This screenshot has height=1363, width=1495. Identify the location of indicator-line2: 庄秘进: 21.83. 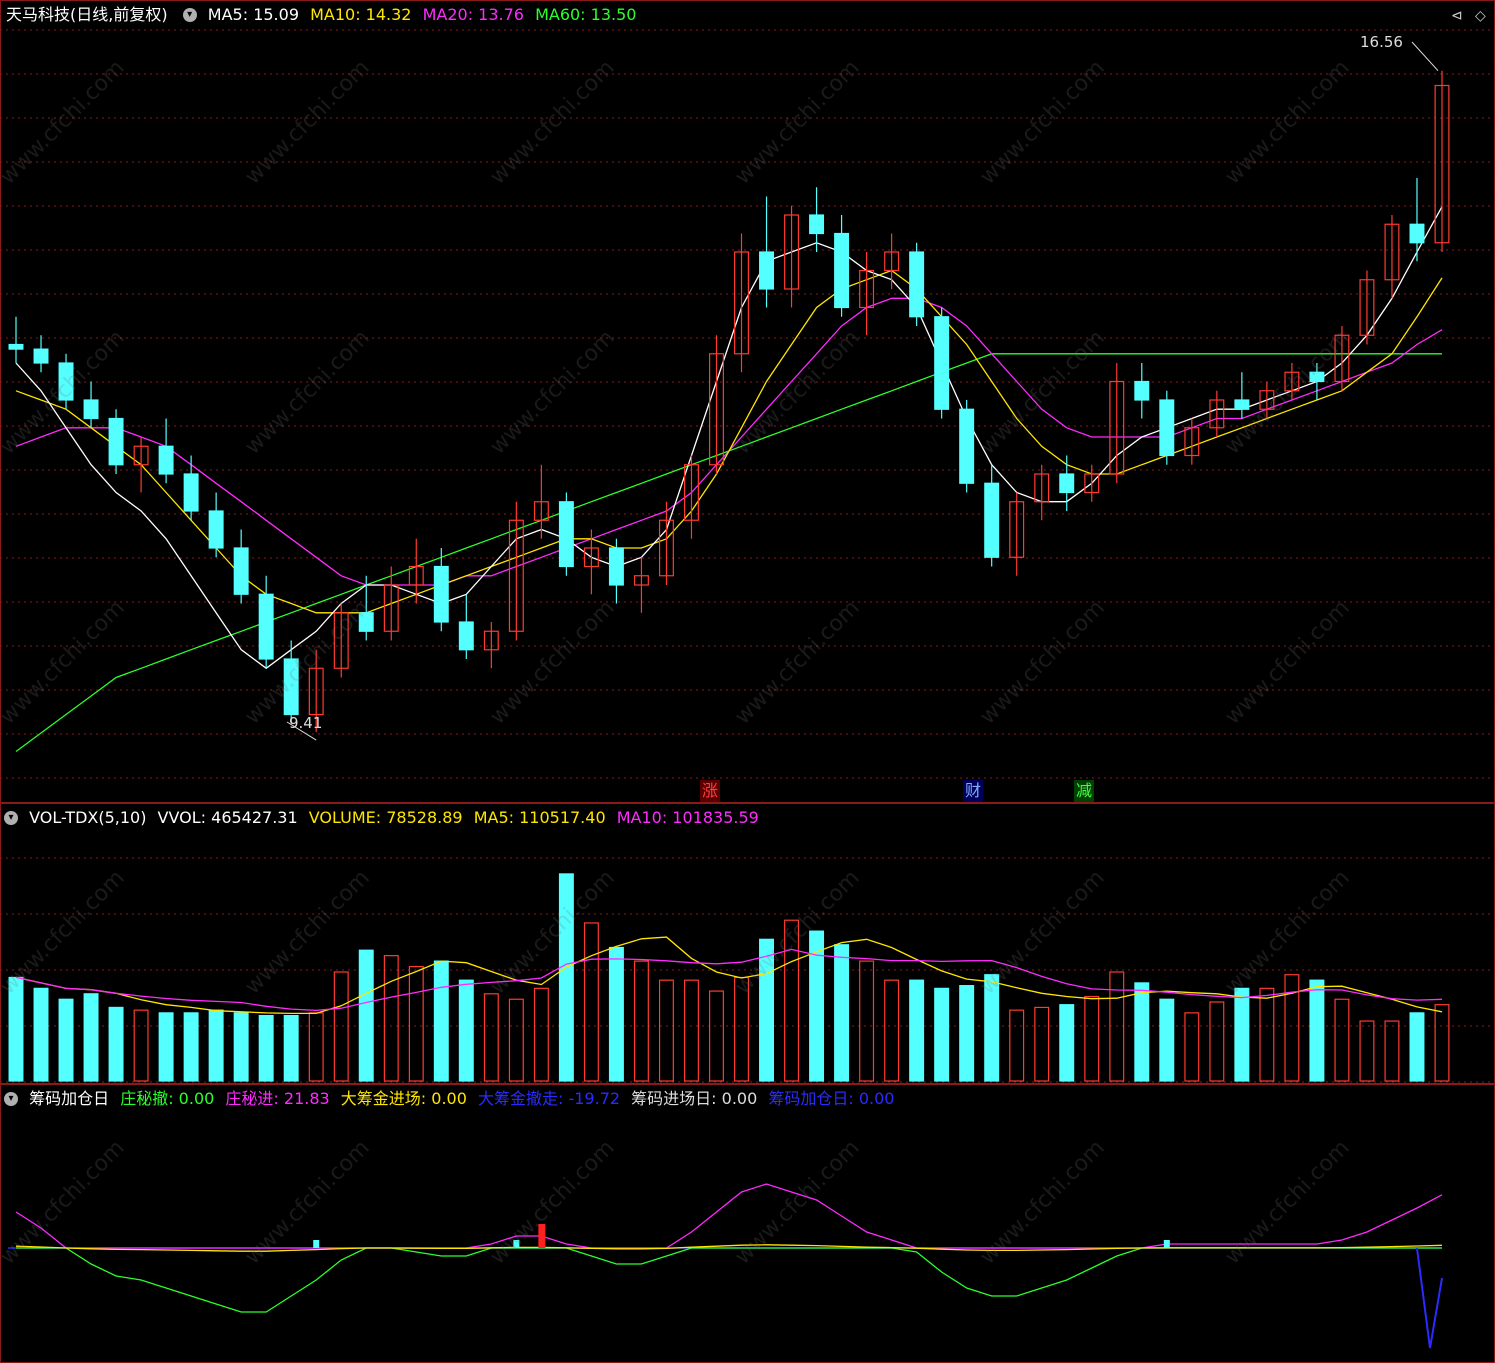
(277, 1098).